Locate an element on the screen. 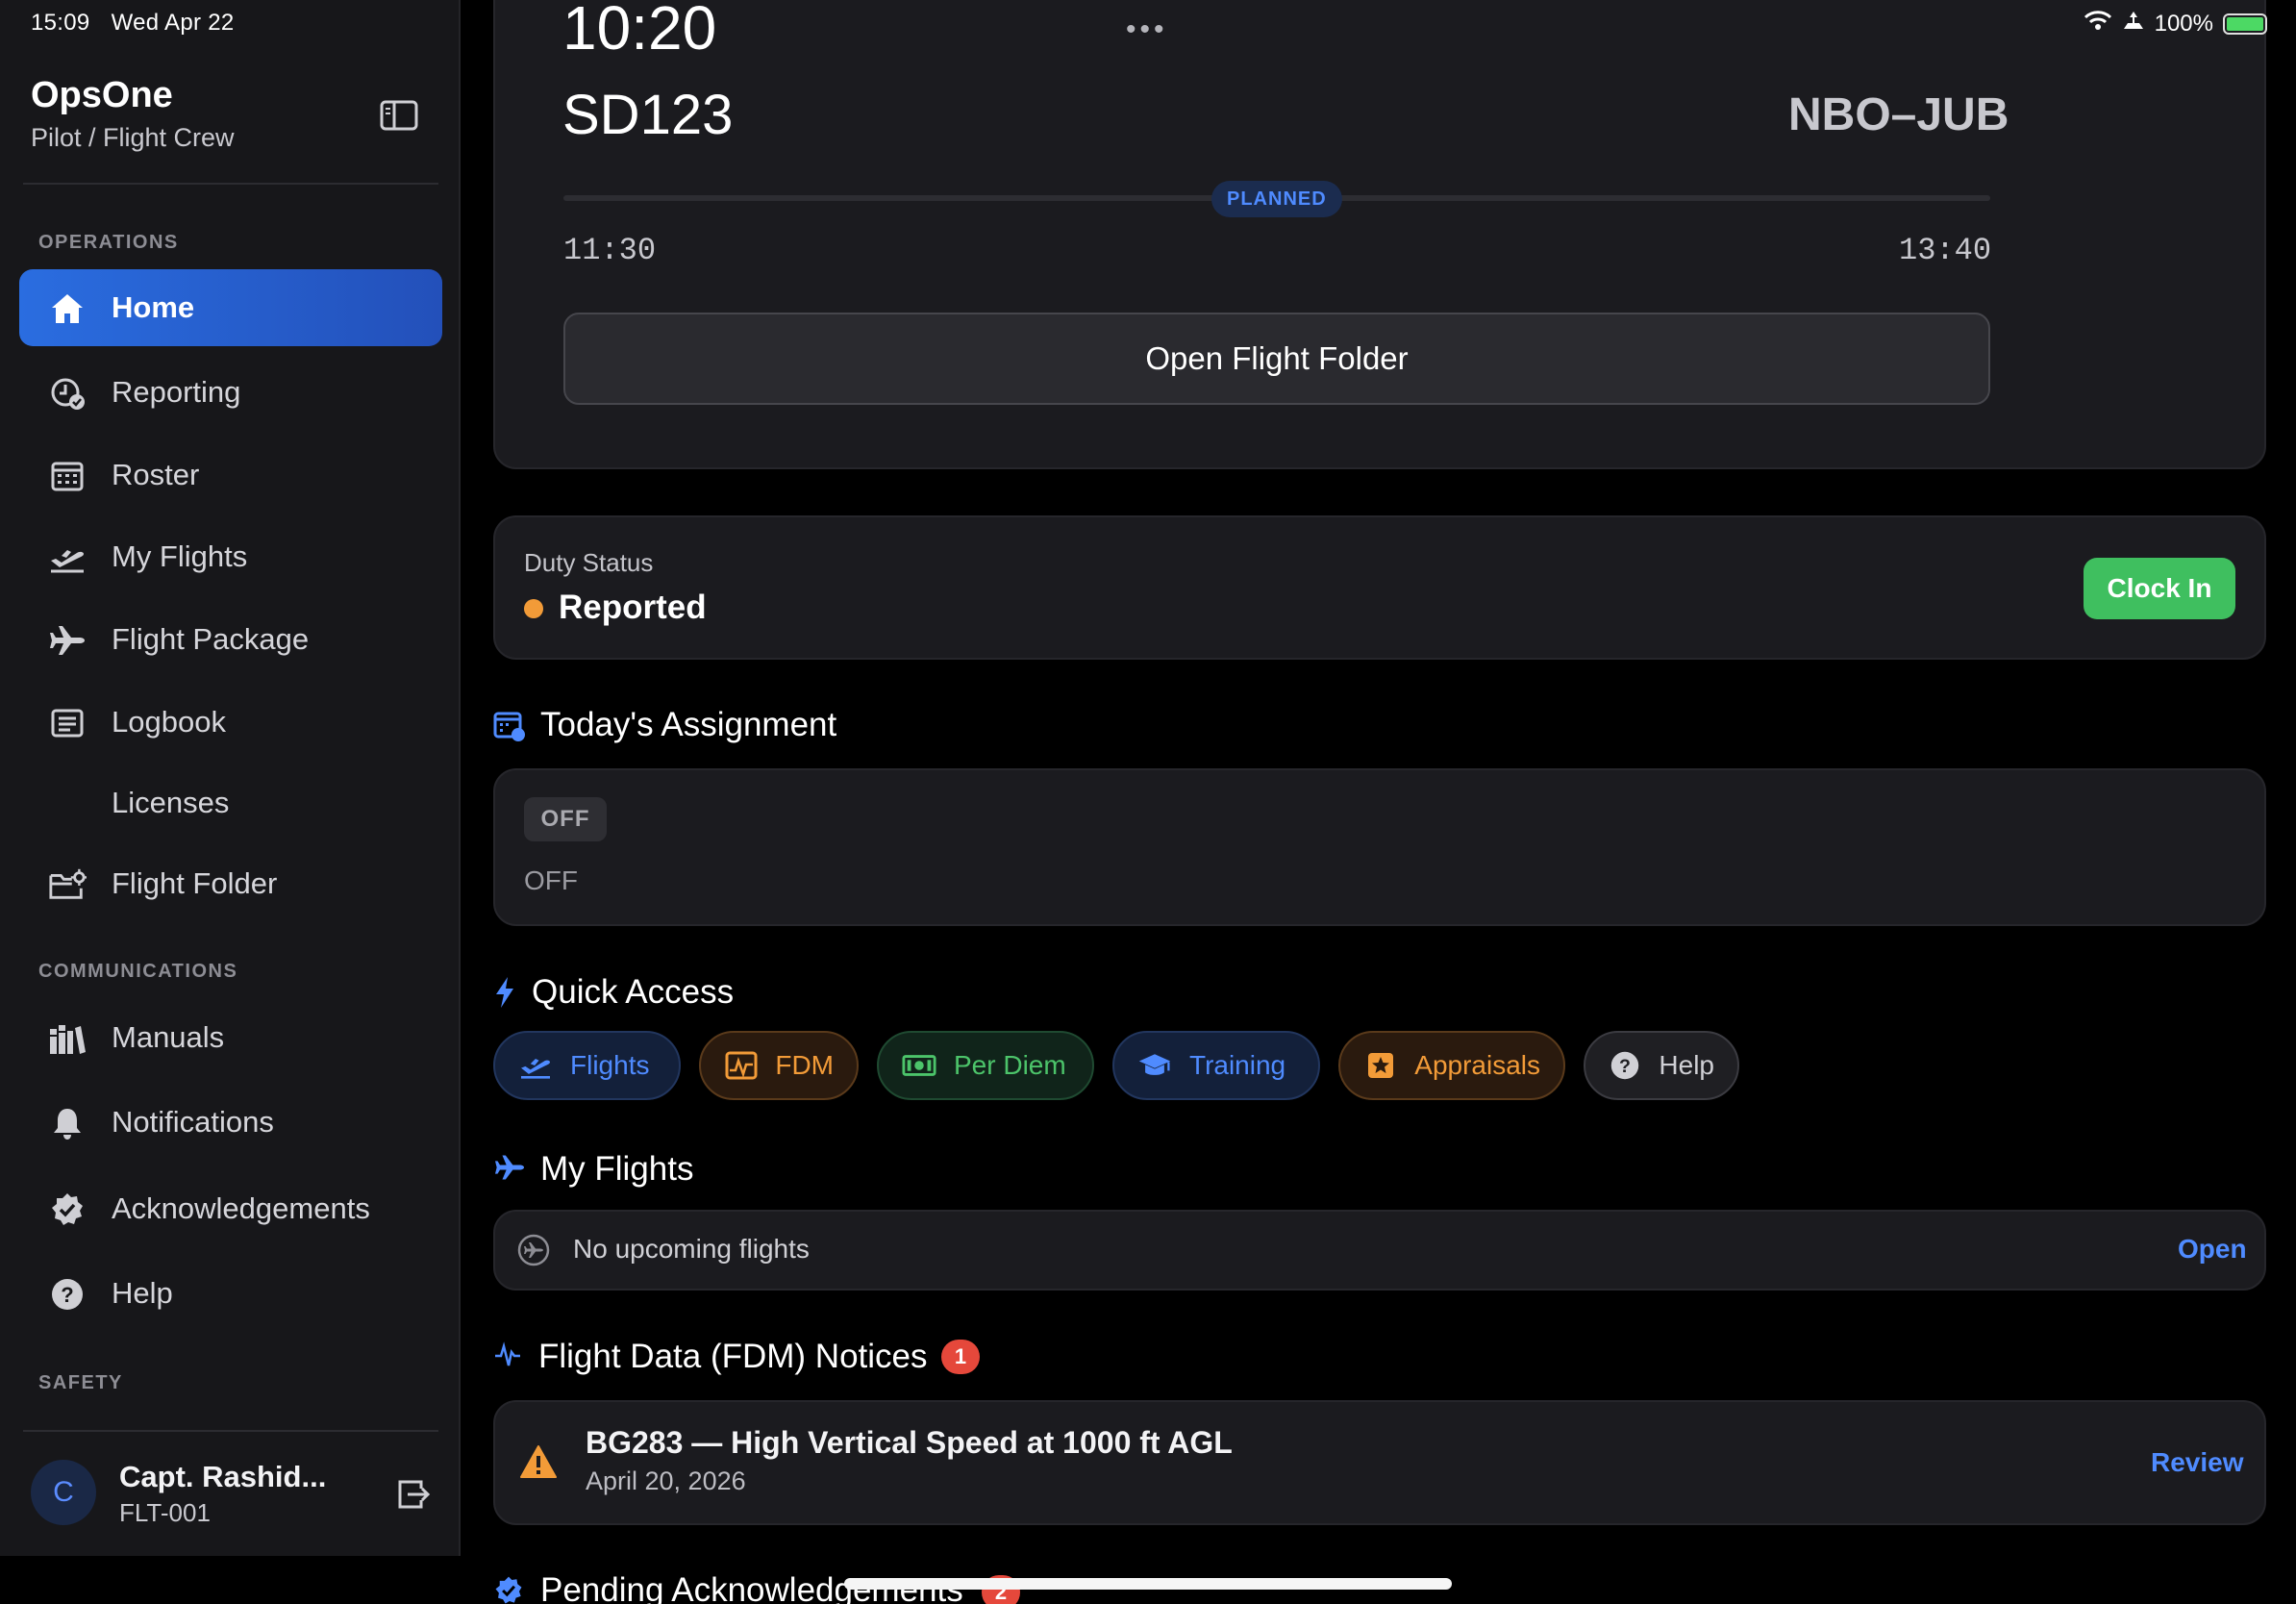 The height and width of the screenshot is (1604, 2296). sidebar-item-label: Acknowledgements is located at coordinates (241, 1208).